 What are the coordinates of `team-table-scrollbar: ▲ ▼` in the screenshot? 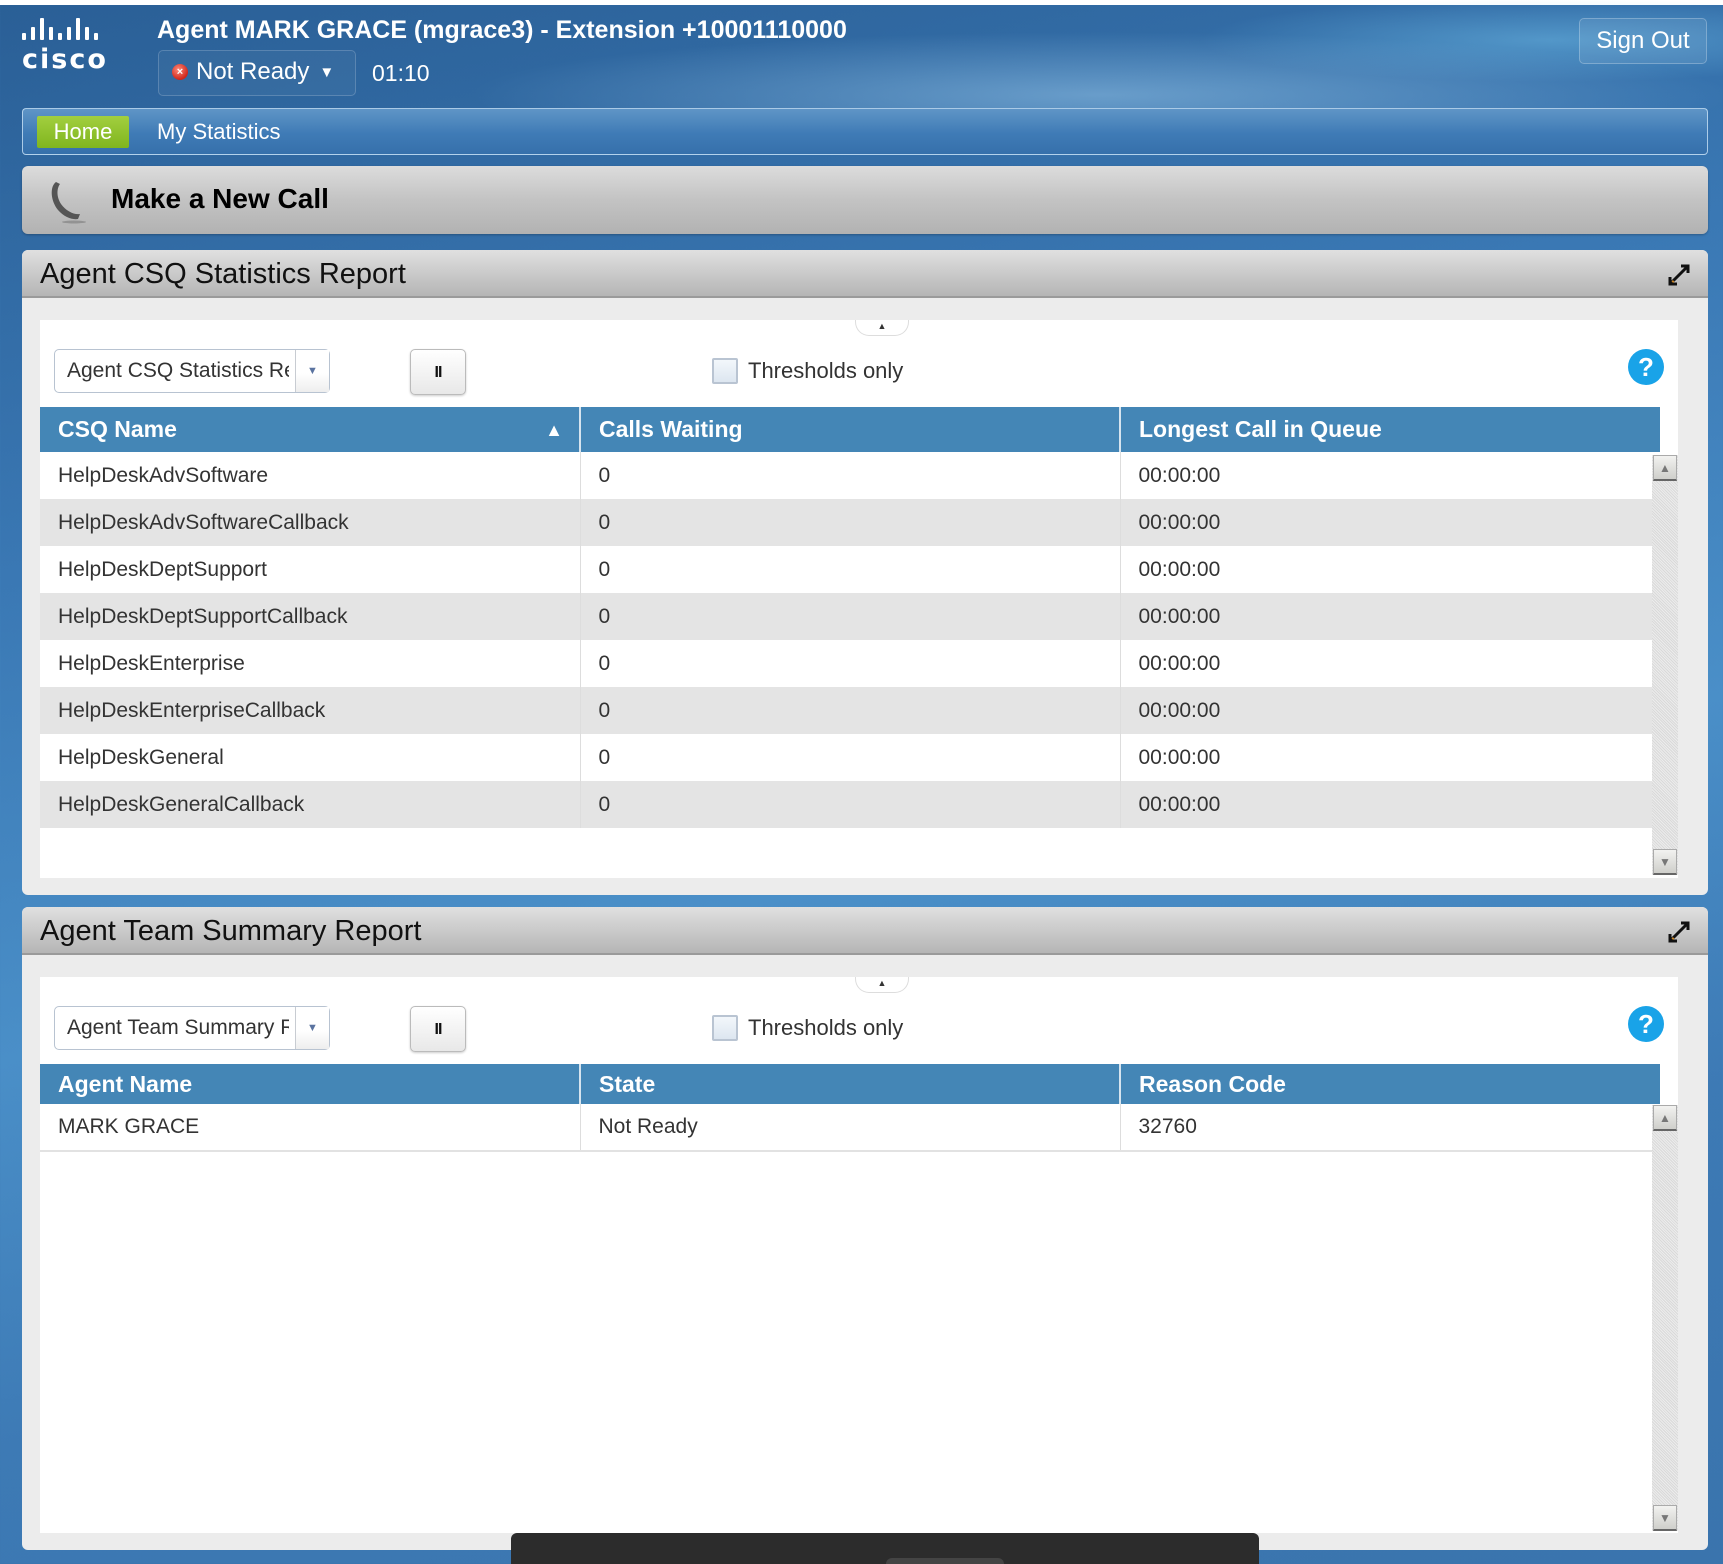 It's located at (1665, 1318).